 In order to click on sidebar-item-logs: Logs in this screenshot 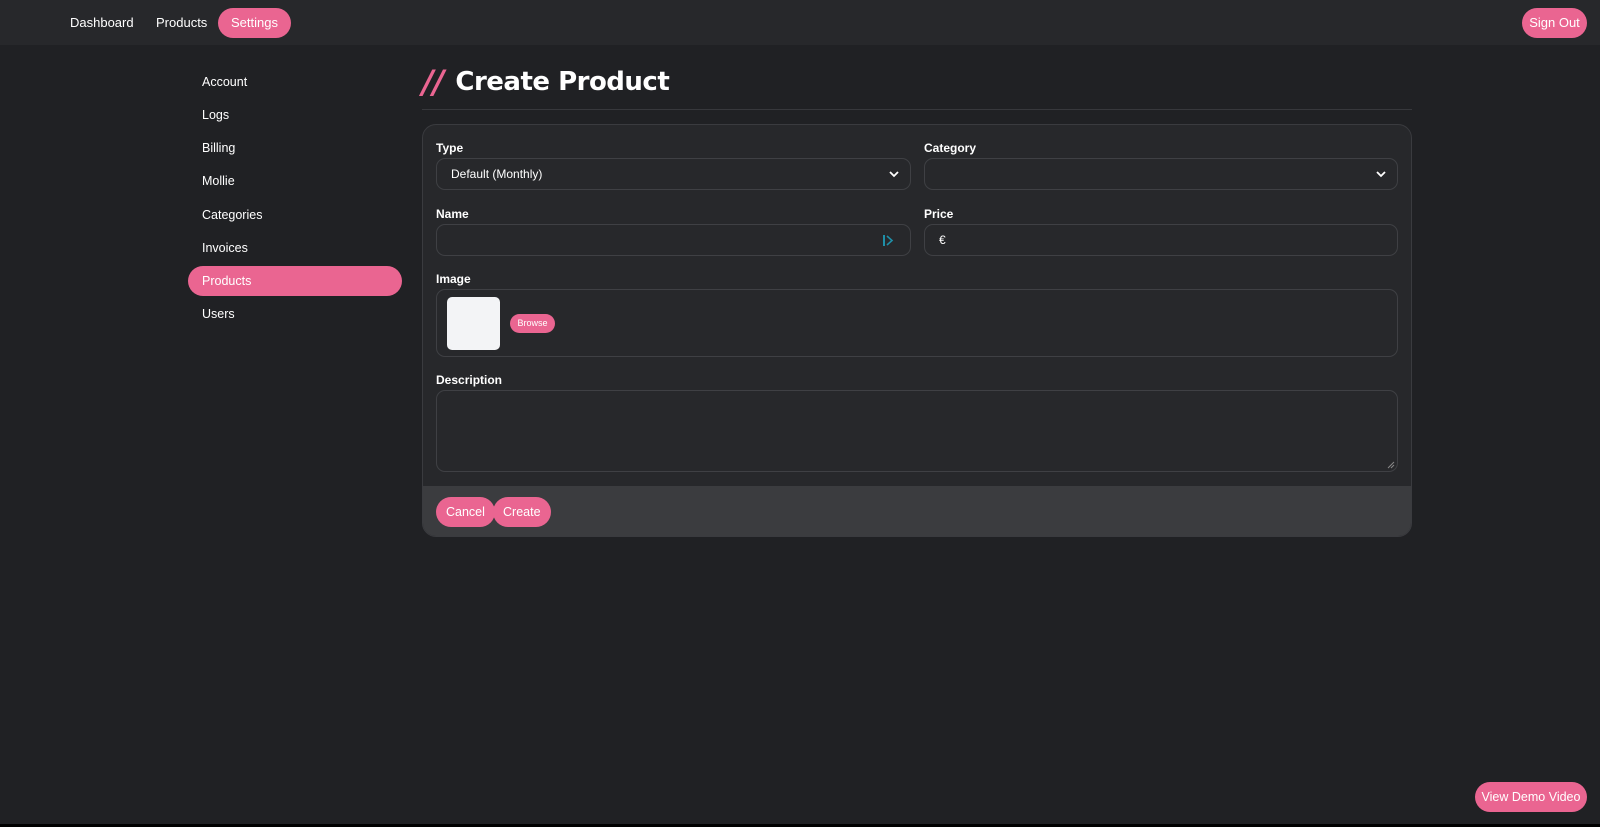, I will do `click(295, 115)`.